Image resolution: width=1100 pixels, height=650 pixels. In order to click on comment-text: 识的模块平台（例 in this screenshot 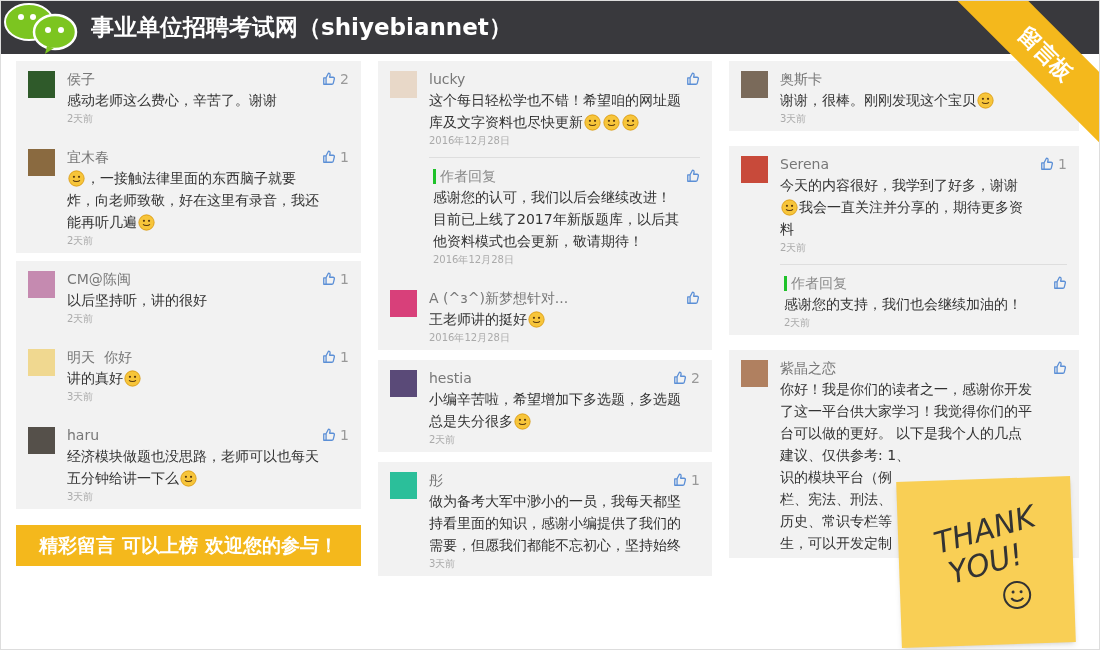, I will do `click(836, 477)`.